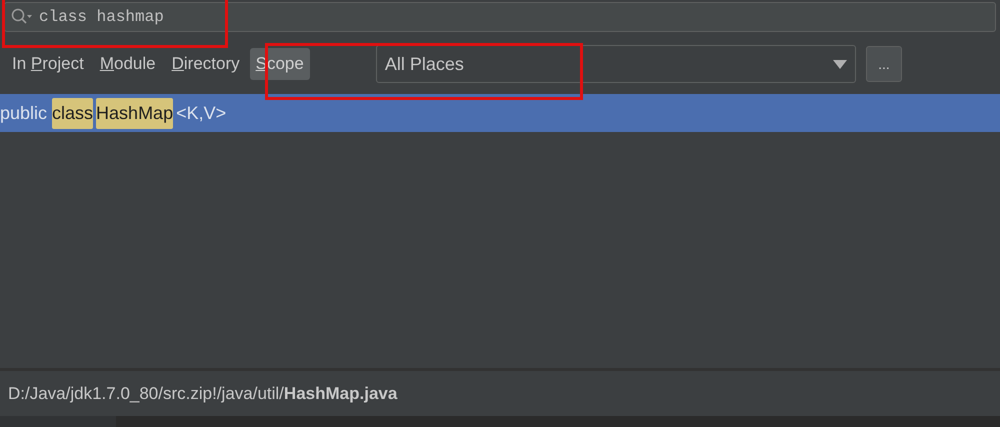 The height and width of the screenshot is (427, 1000). I want to click on scope-dropdown: All Places, so click(616, 64).